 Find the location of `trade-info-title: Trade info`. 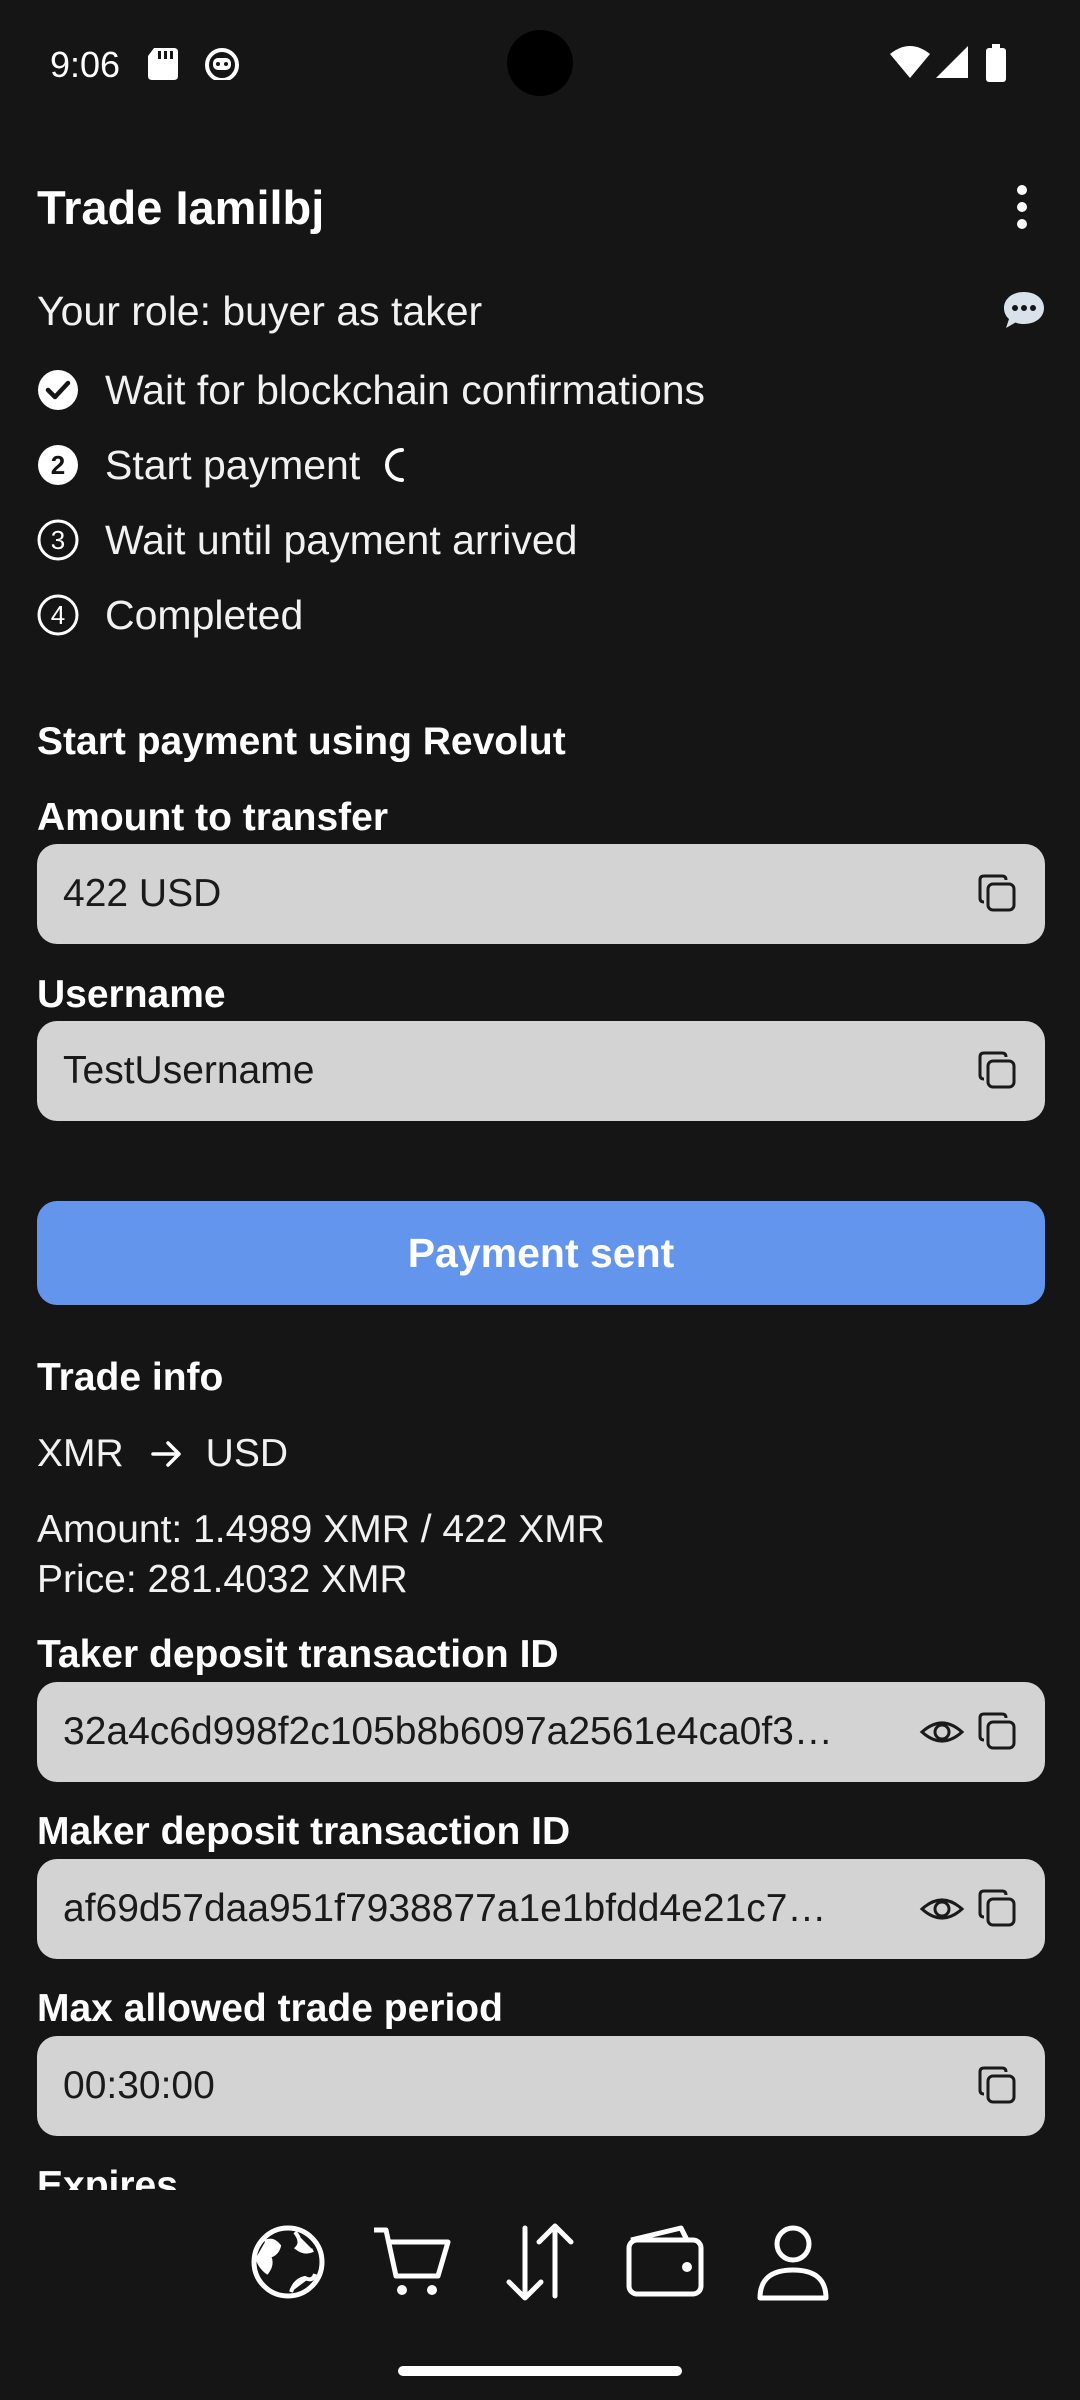

trade-info-title: Trade info is located at coordinates (130, 1377).